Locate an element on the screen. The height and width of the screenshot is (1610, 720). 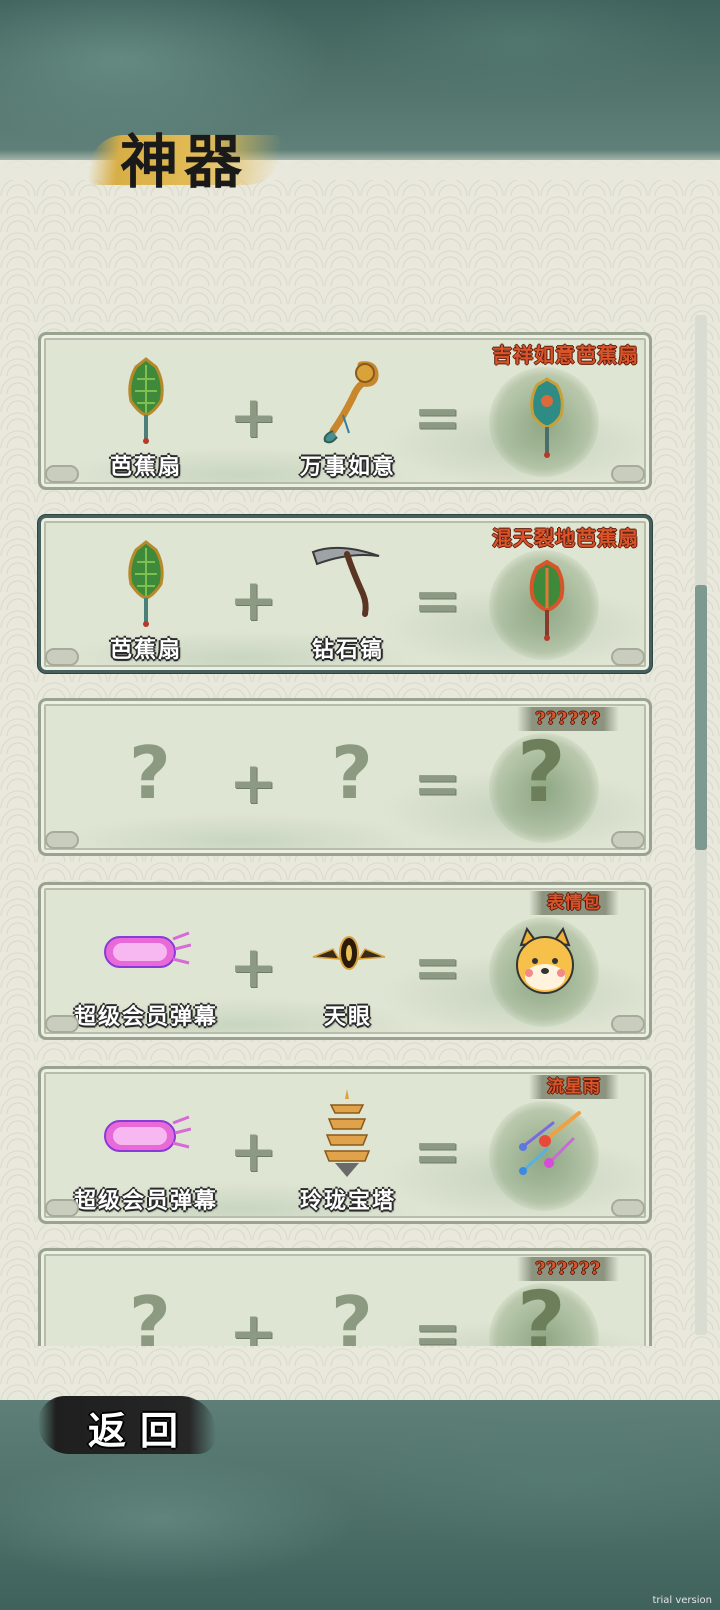
ingredient-slot-2: 玲珑宝塔 is located at coordinates (348, 1152).